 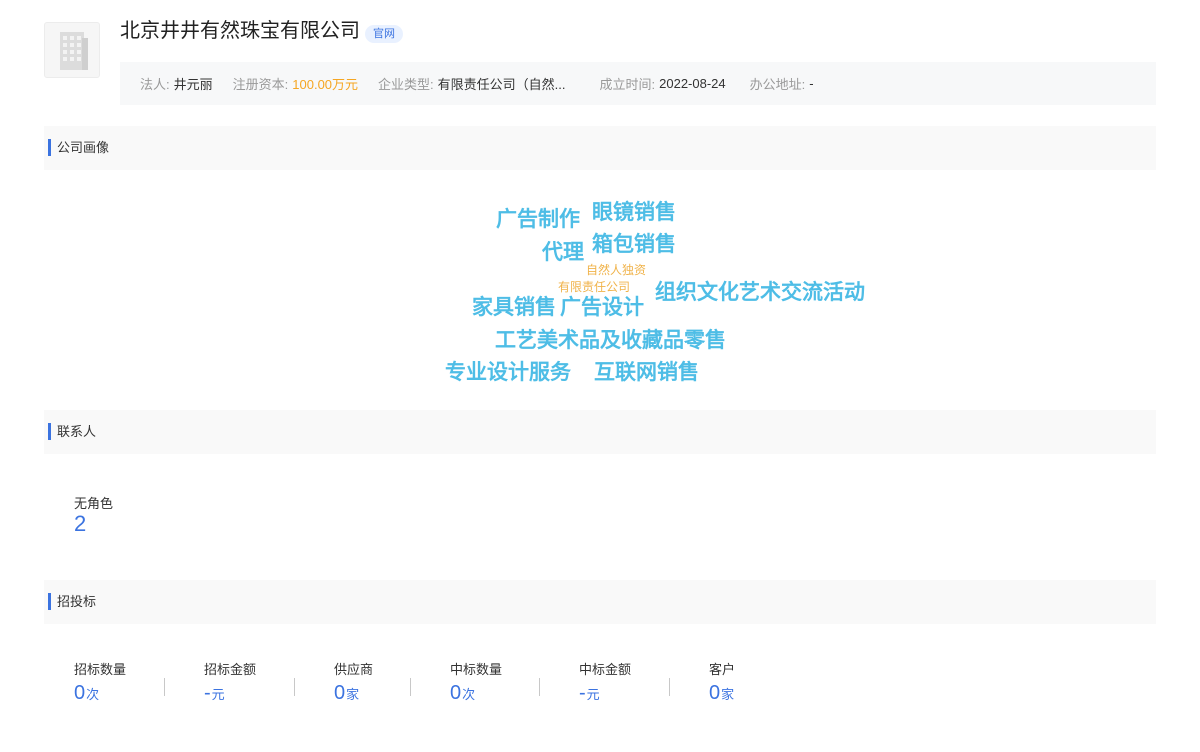 What do you see at coordinates (760, 292) in the screenshot?
I see `word-cloud-term: 组织文化艺术交流活动` at bounding box center [760, 292].